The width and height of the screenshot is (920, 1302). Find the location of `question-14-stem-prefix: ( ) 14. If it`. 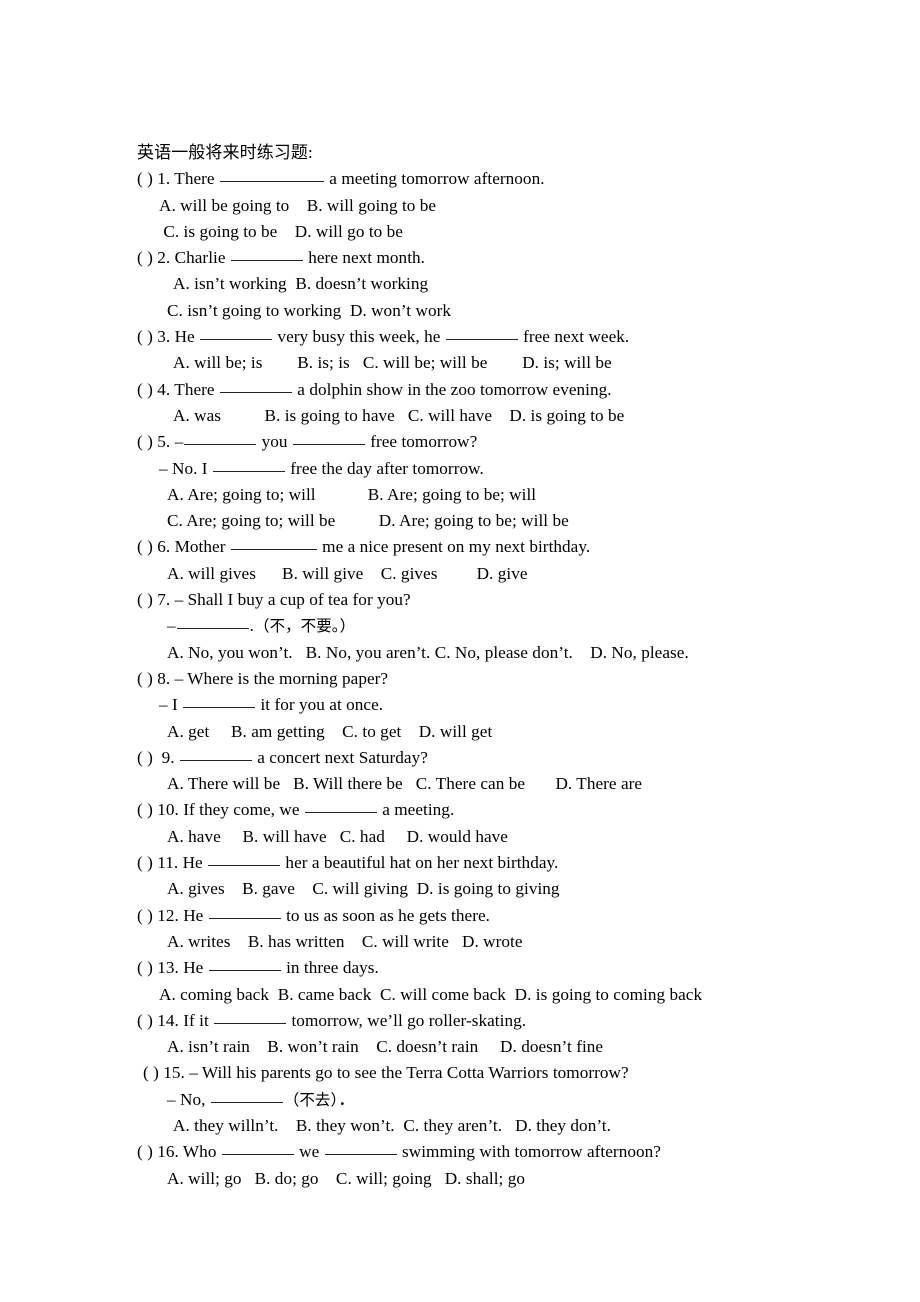

question-14-stem-prefix: ( ) 14. If it is located at coordinates (175, 1020).